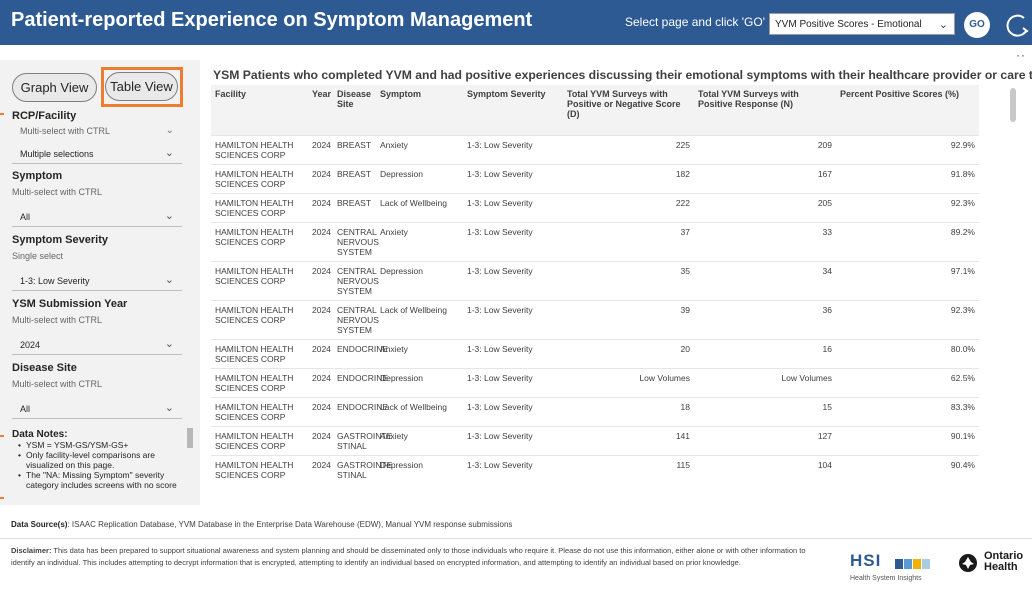  I want to click on year-filter-value: 2024, so click(30, 345).